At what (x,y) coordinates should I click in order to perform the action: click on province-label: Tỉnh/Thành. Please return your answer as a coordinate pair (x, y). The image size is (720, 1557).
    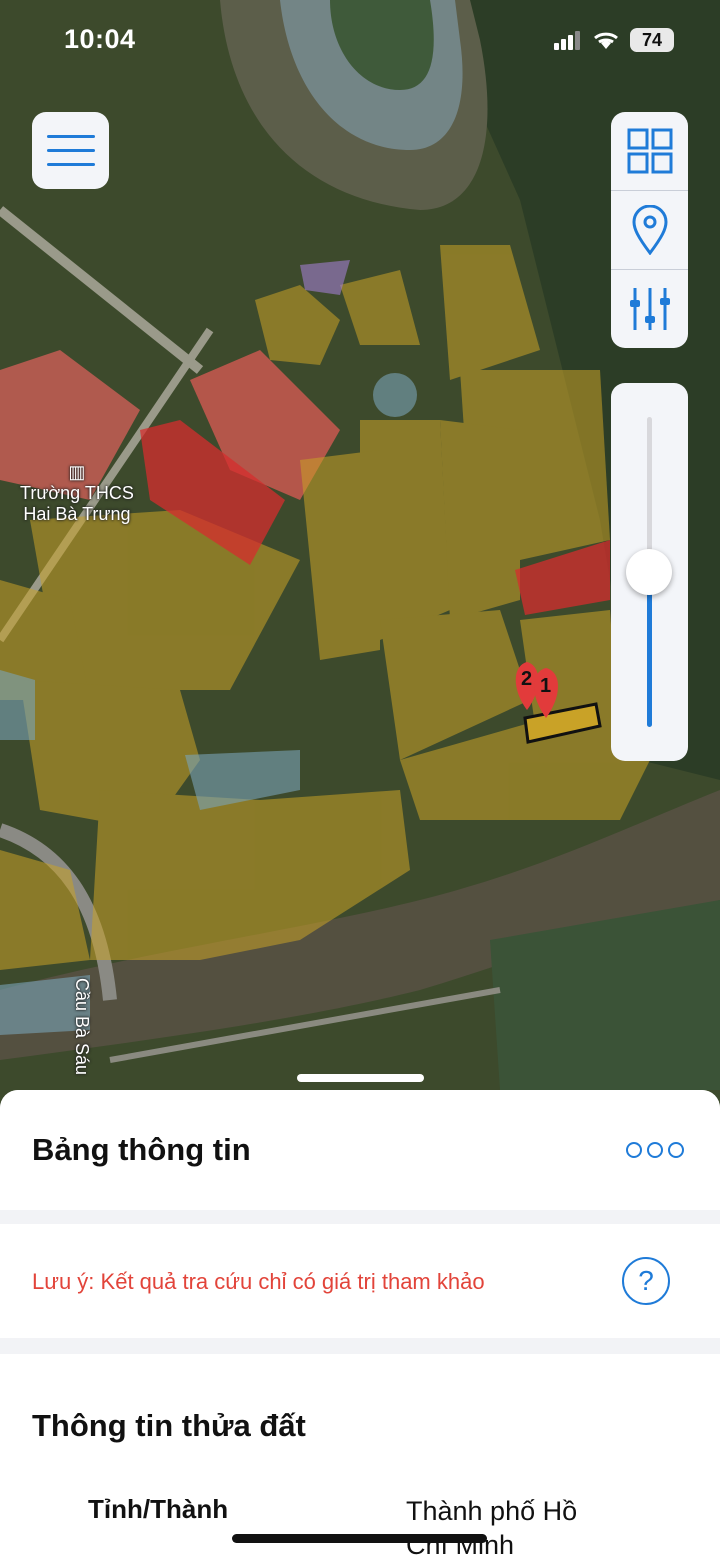
    Looking at the image, I should click on (158, 1509).